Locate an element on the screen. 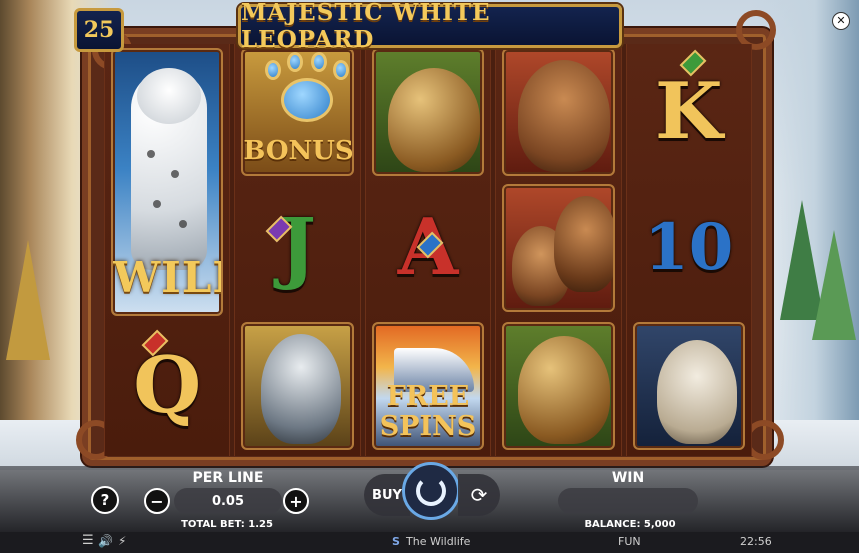 Image resolution: width=859 pixels, height=553 pixels. symbol-j: J is located at coordinates (297, 248).